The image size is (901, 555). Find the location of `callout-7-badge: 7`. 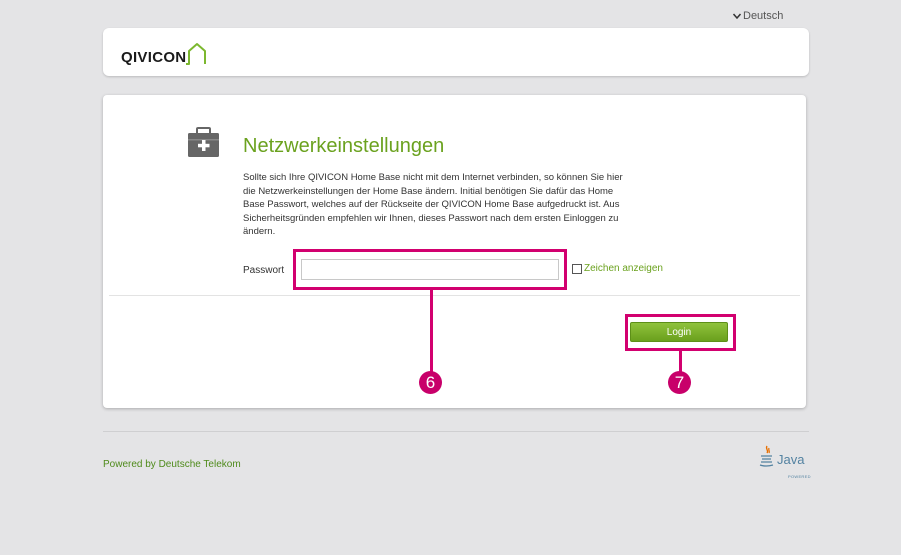

callout-7-badge: 7 is located at coordinates (679, 382).